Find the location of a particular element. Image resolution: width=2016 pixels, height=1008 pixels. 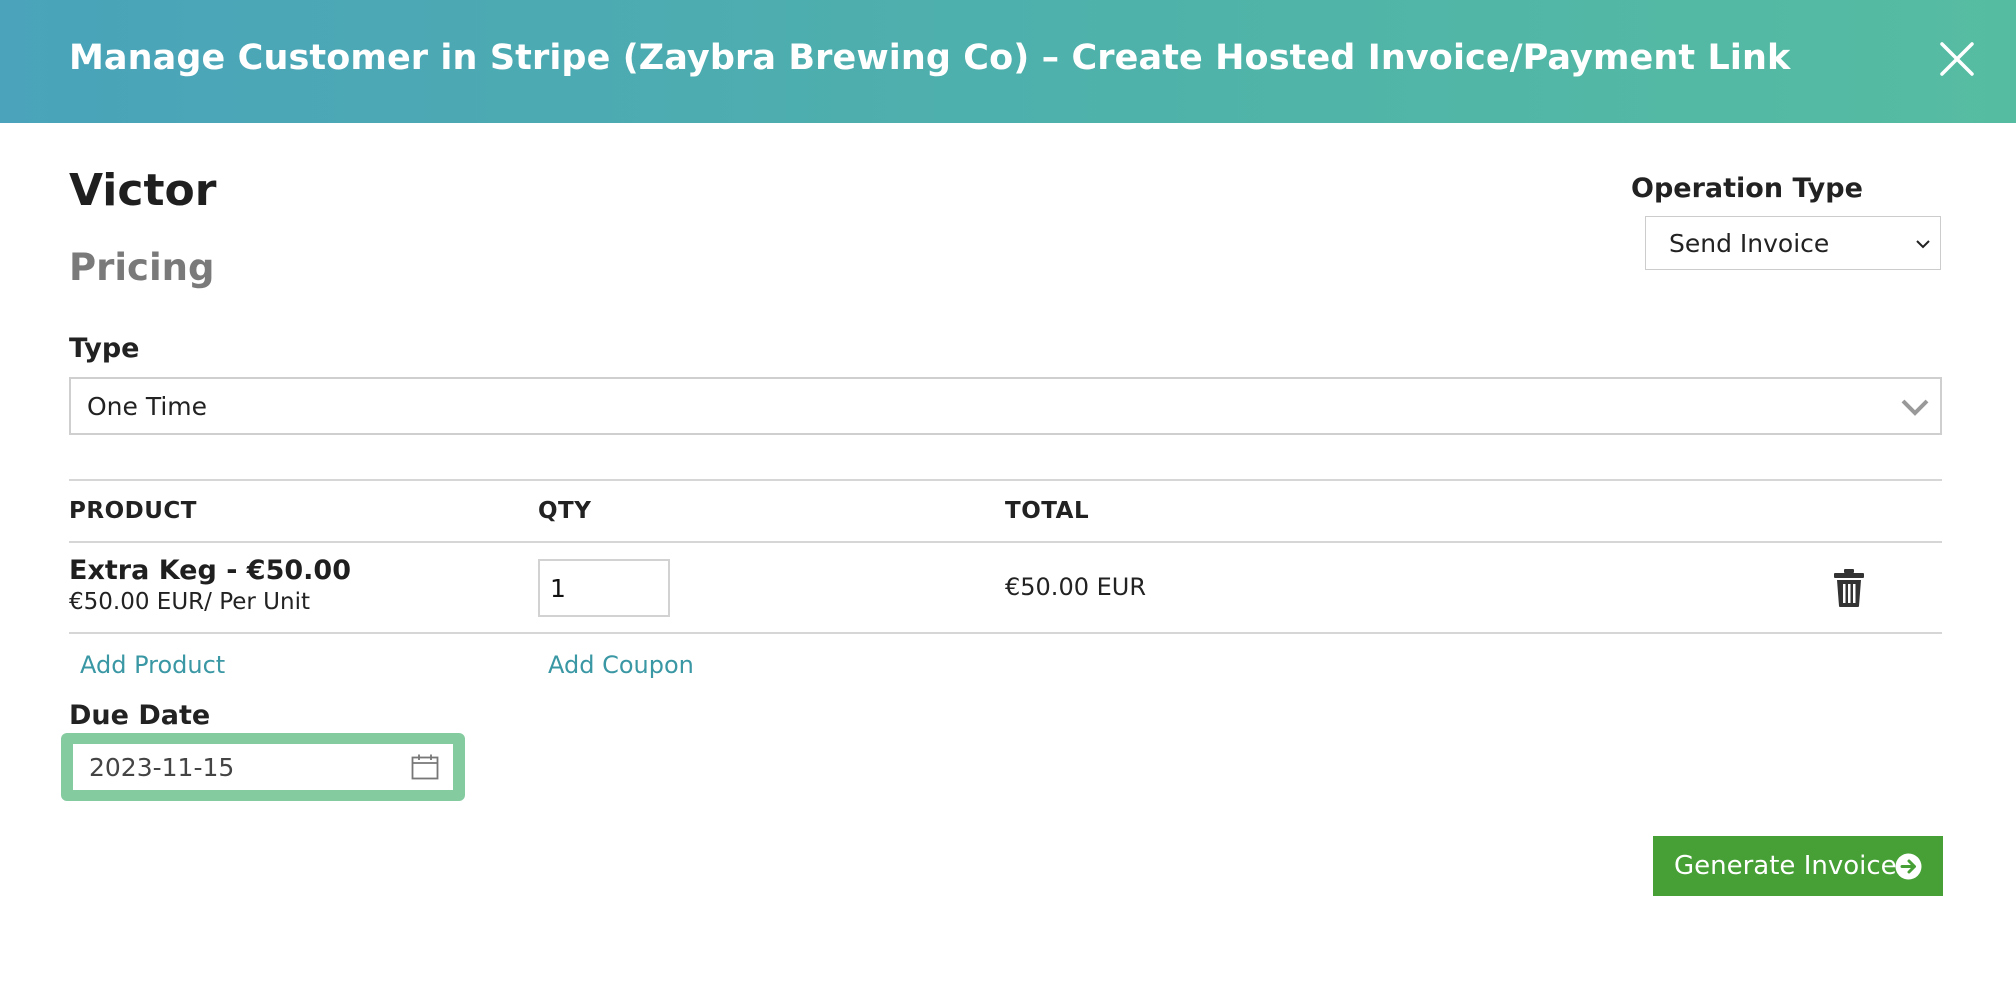

type-select: One Time is located at coordinates (1005, 406).